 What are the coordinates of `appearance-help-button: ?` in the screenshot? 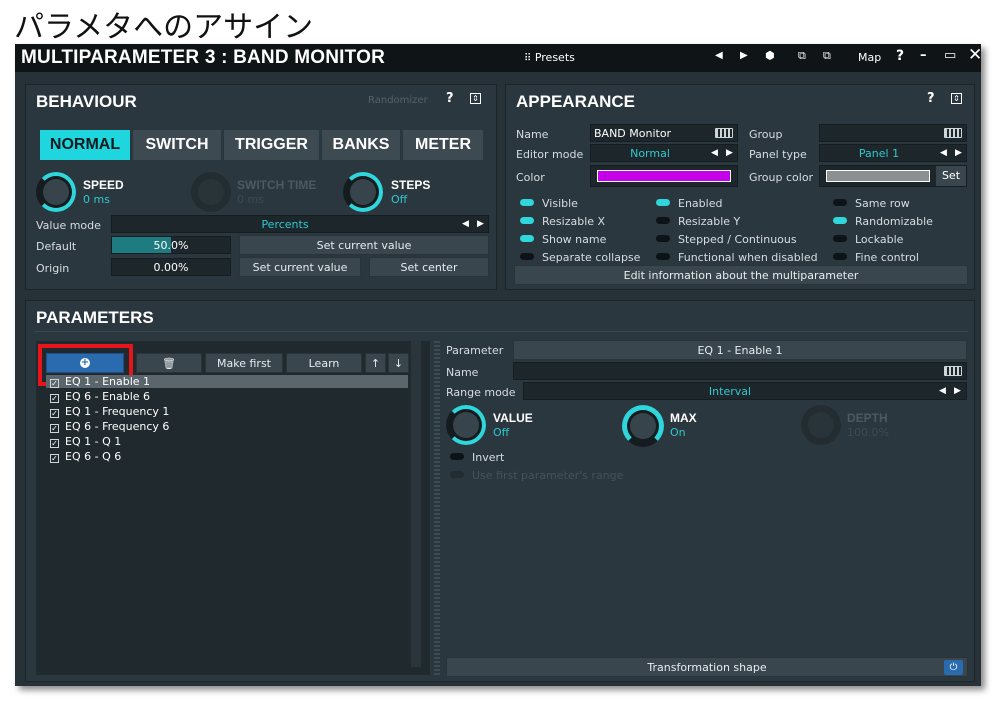 It's located at (931, 98).